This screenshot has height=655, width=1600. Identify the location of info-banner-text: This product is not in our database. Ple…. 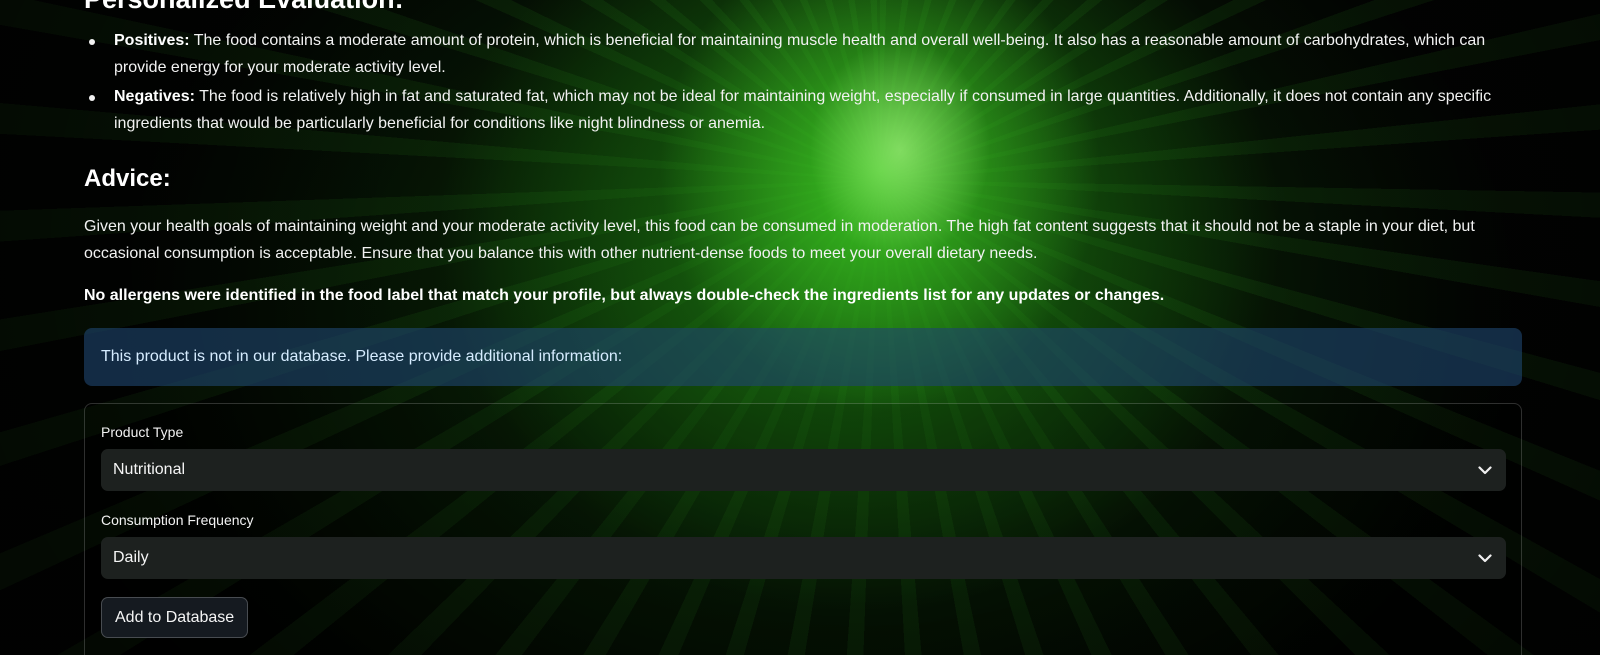
(362, 356).